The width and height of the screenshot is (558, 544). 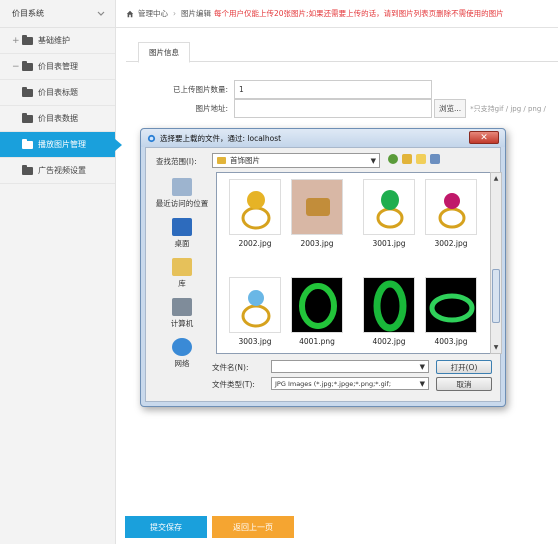 I want to click on file-item: 3002.jpg, so click(x=451, y=213).